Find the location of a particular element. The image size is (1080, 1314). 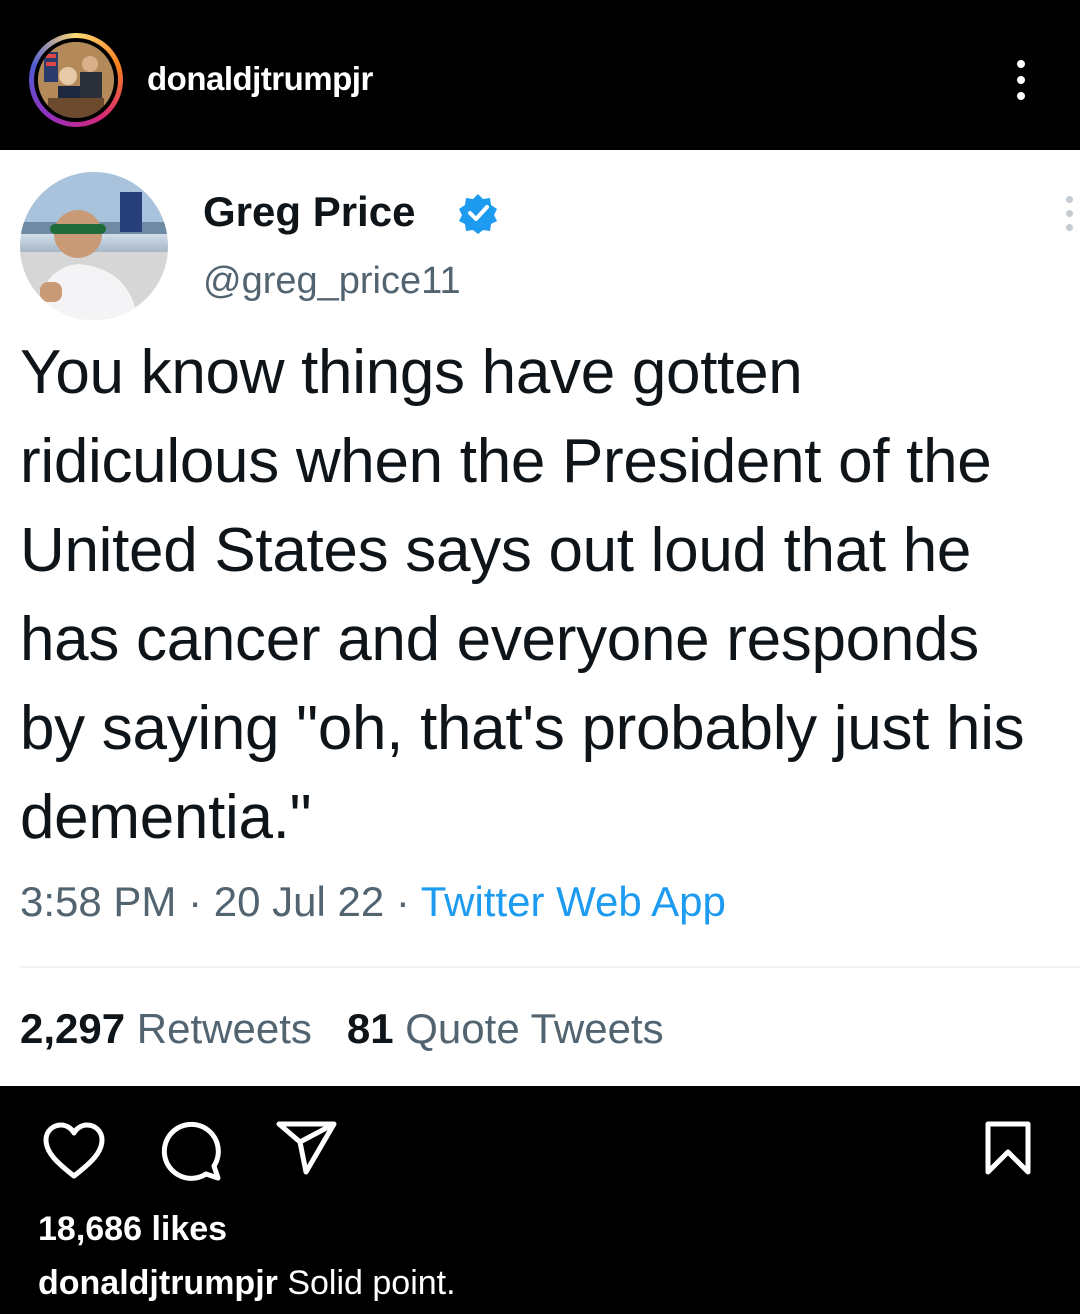

heart-icon is located at coordinates (74, 1153).